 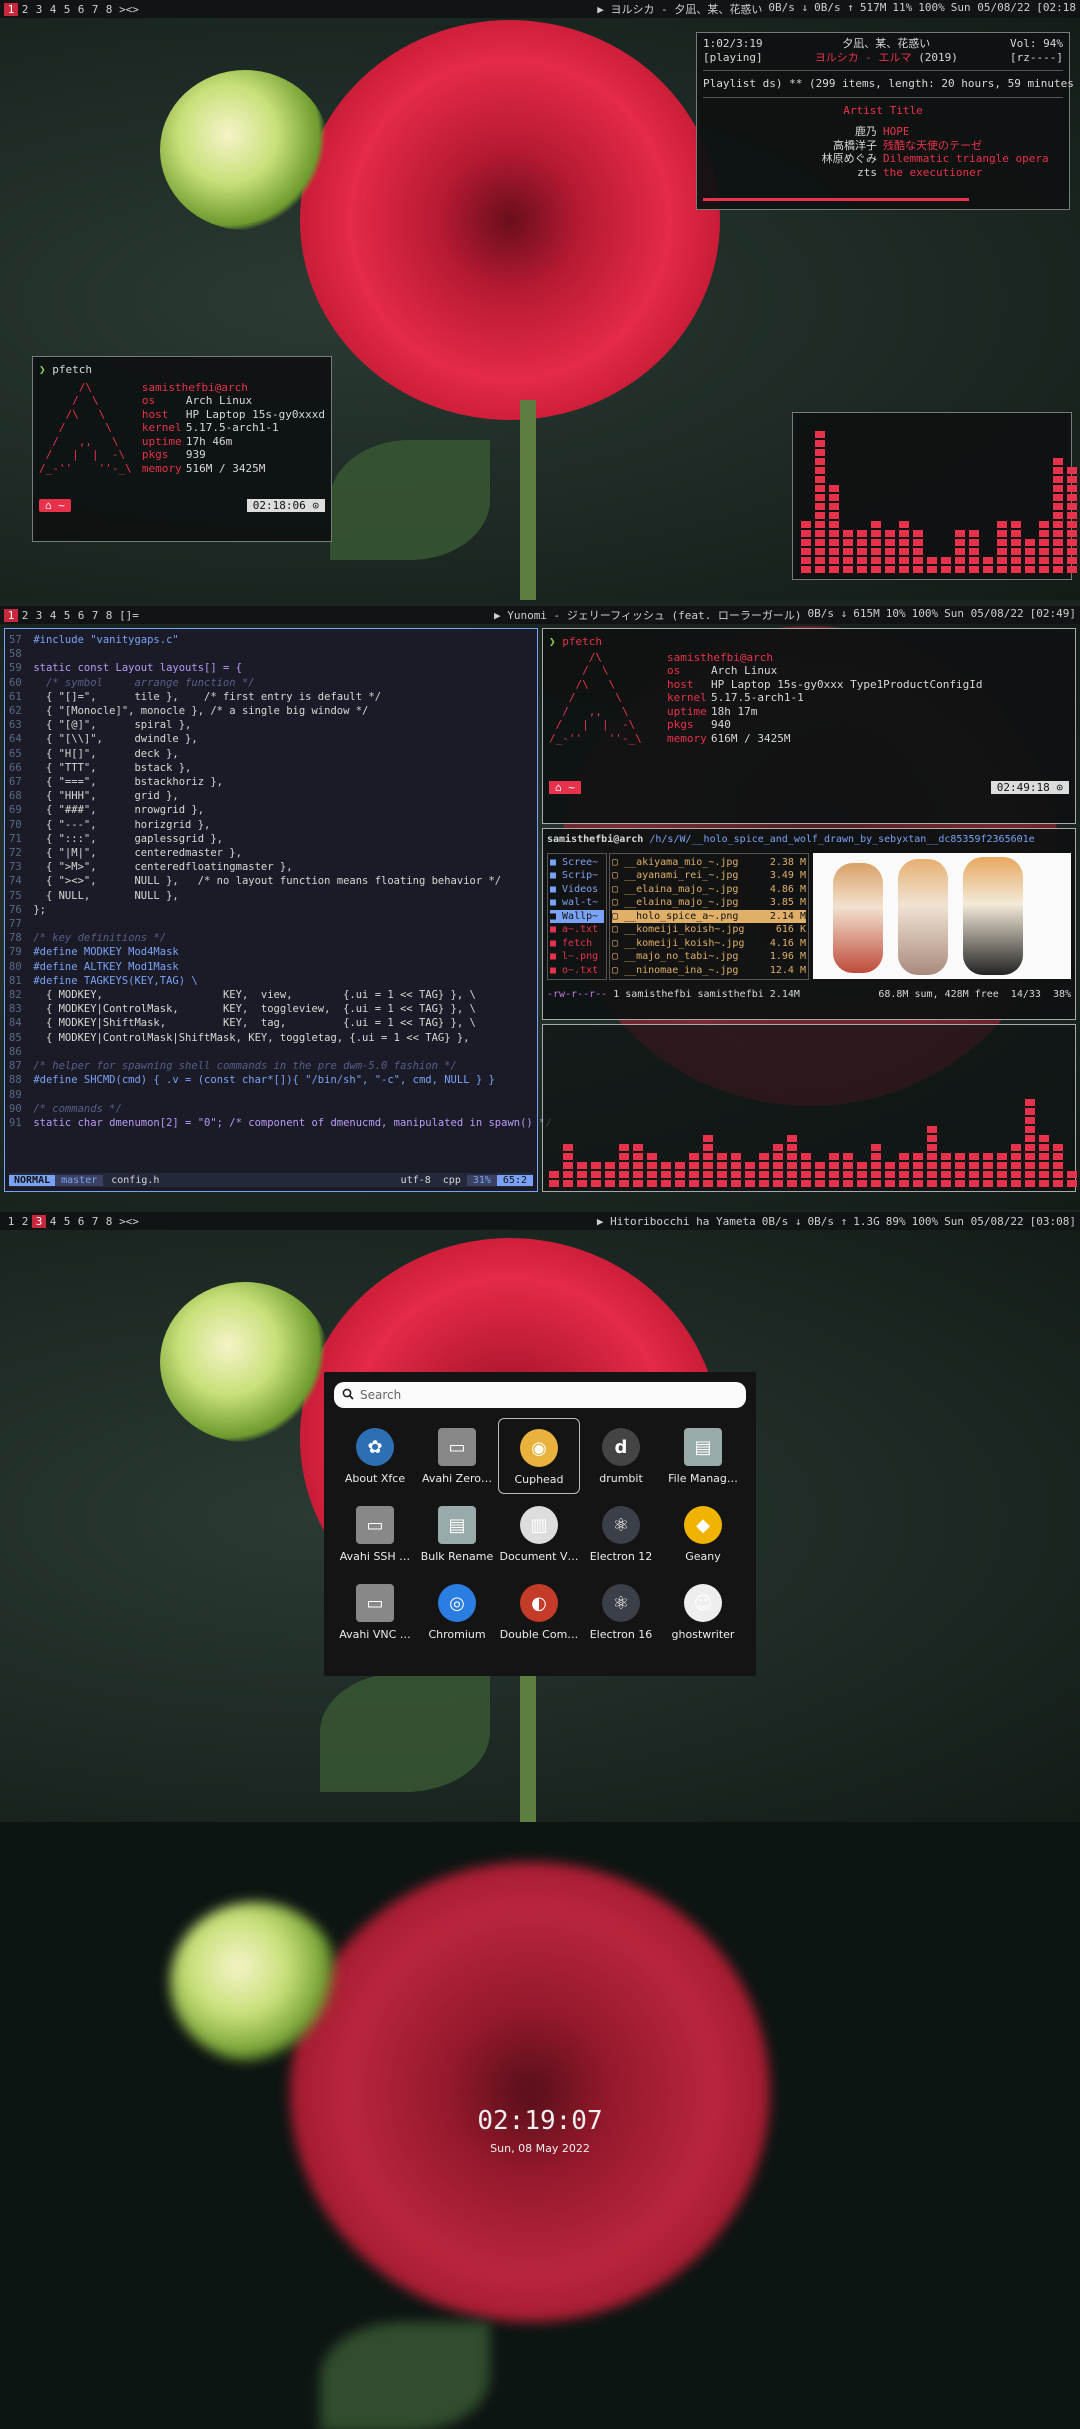 I want to click on file-entry: ▢ __elaina_majo_~.jpg 4.86 M, so click(x=709, y=890).